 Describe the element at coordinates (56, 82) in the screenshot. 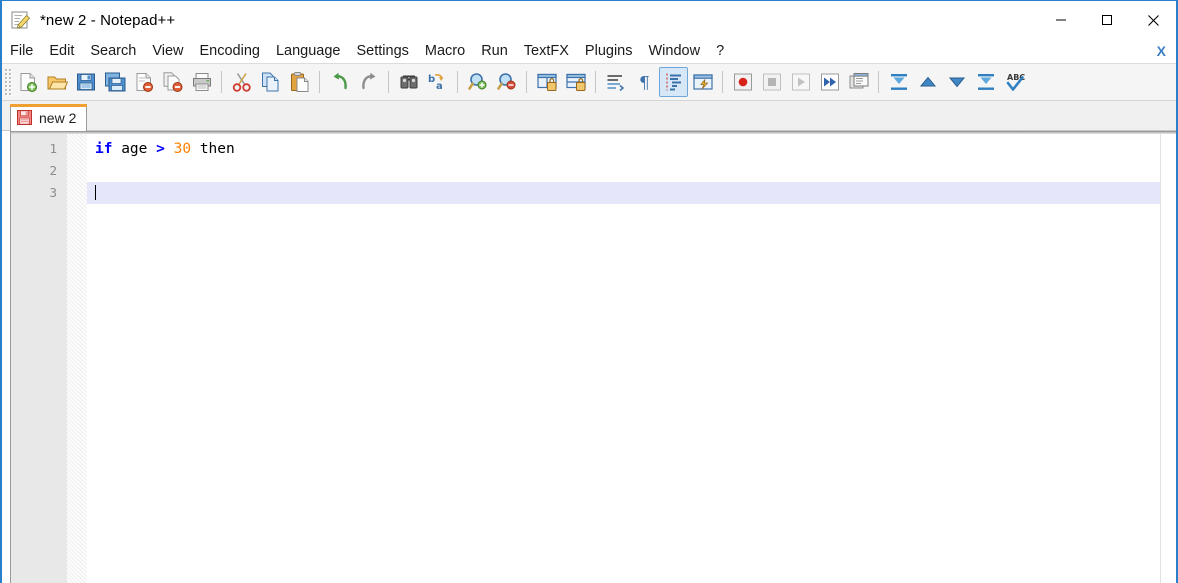

I see `open-file-icon` at that location.